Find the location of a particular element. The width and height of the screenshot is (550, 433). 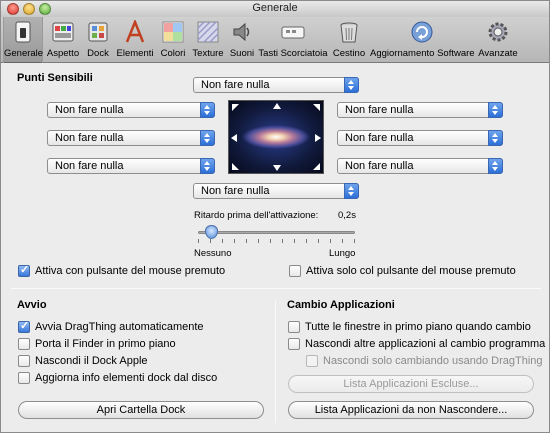

hot-corner-left-top-popup: Non fare nulla is located at coordinates (131, 110).